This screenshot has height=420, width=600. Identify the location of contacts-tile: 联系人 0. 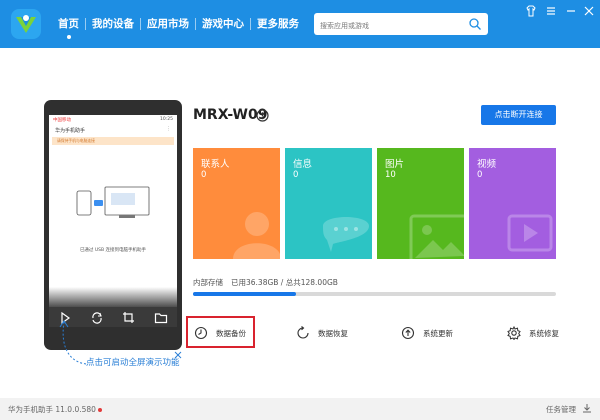
(236, 203).